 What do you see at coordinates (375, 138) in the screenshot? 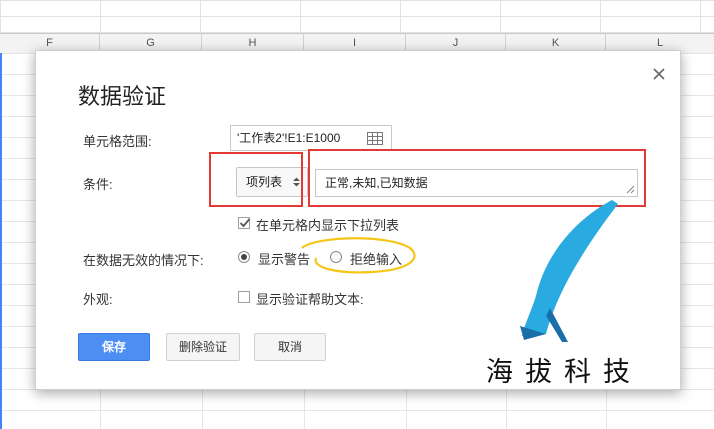
I see `grid-select-icon` at bounding box center [375, 138].